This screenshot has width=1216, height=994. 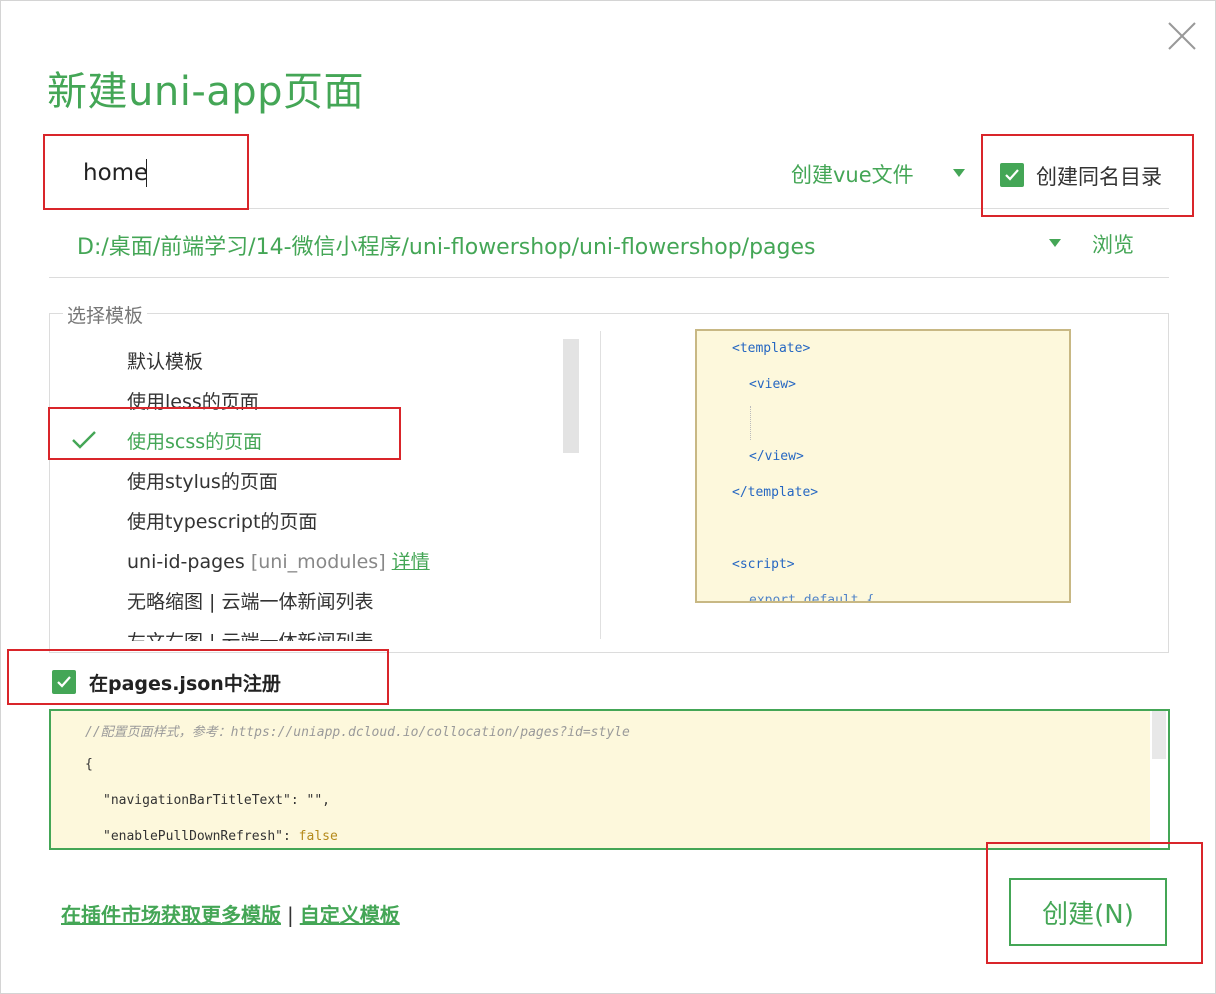 What do you see at coordinates (1055, 243) in the screenshot?
I see `path-dropdown-icon` at bounding box center [1055, 243].